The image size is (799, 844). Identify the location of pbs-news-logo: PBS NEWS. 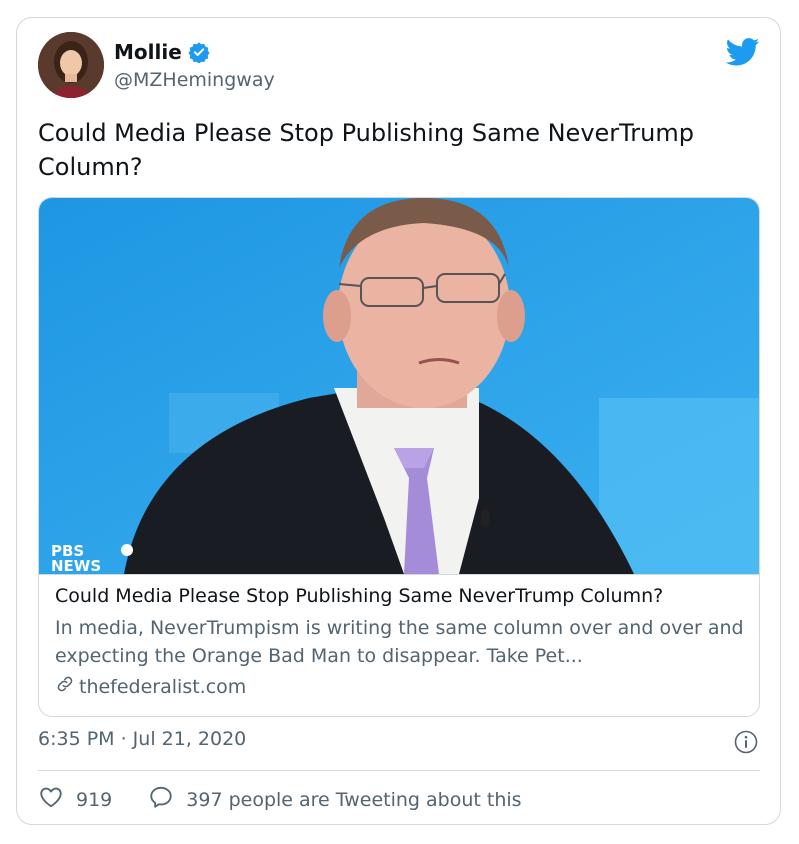
(76, 559).